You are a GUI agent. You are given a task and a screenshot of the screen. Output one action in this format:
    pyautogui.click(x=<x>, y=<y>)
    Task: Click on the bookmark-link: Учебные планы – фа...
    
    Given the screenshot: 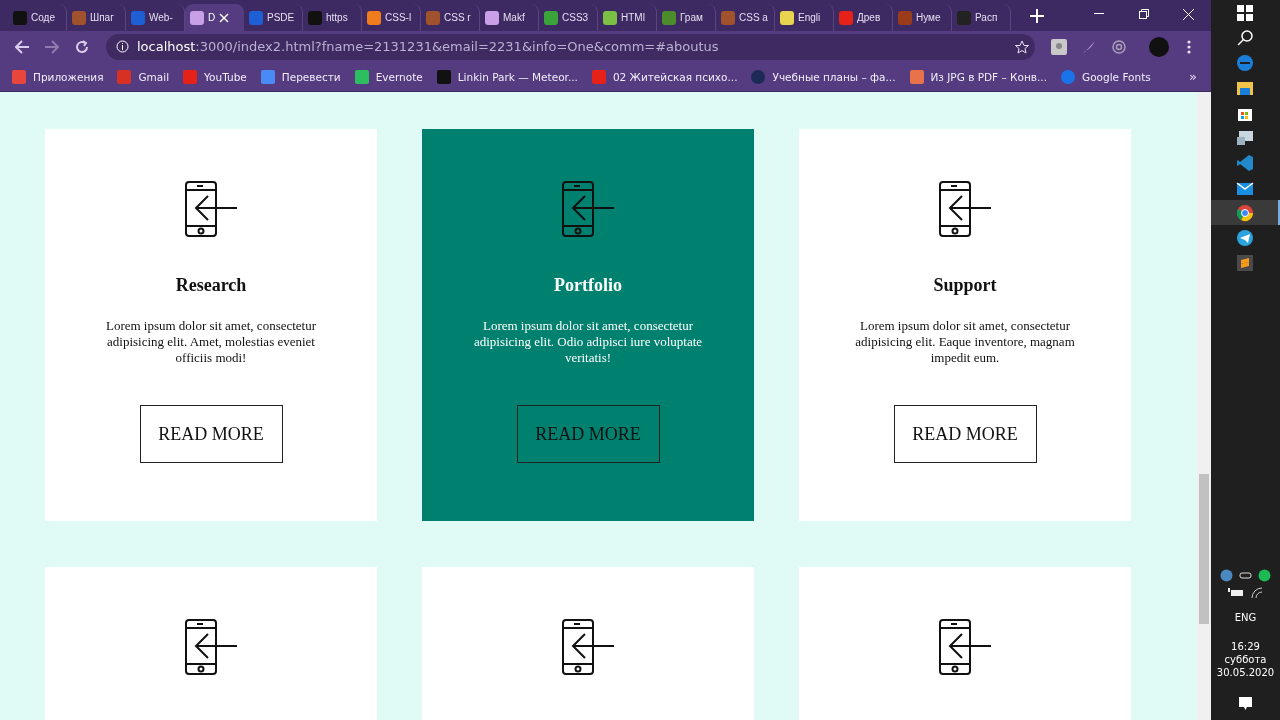 What is the action you would take?
    pyautogui.click(x=823, y=76)
    